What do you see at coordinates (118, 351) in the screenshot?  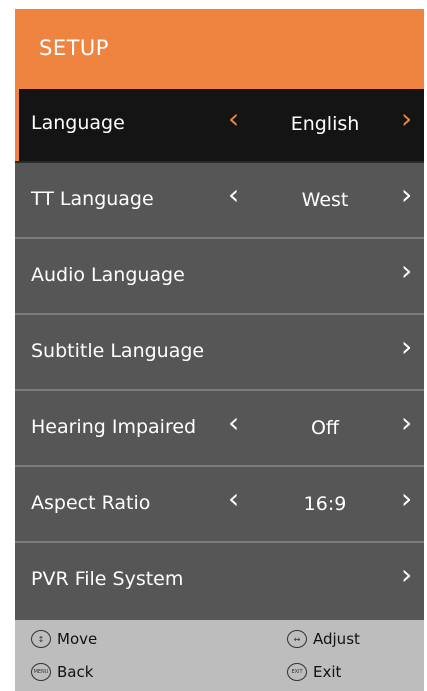 I see `menu-item-label: Subtitle Language` at bounding box center [118, 351].